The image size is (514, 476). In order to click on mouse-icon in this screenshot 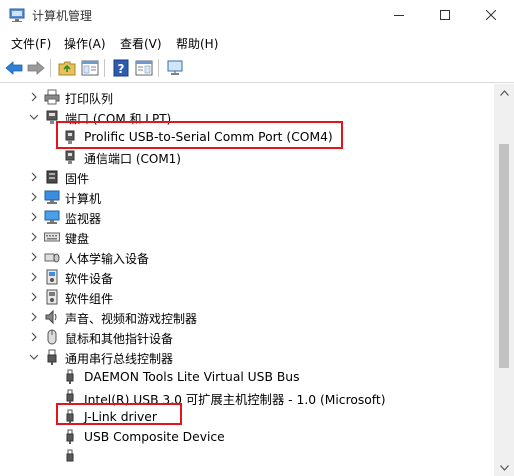, I will do `click(52, 337)`.